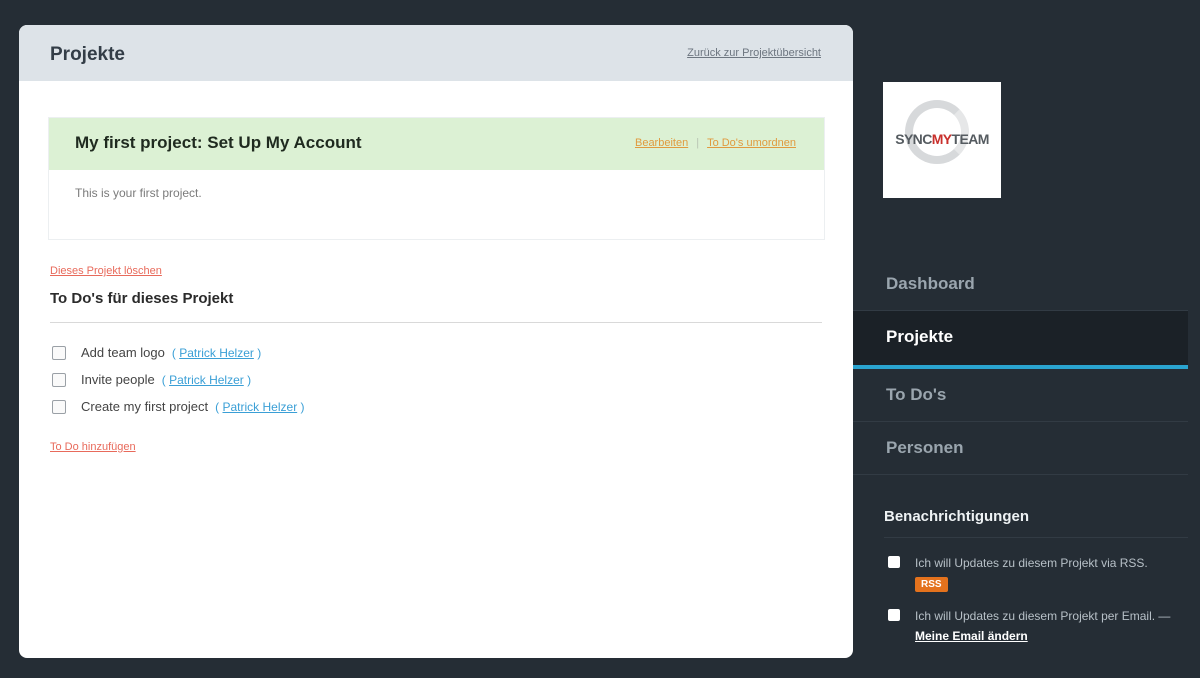 The height and width of the screenshot is (678, 1200). What do you see at coordinates (93, 447) in the screenshot?
I see `add-todo-link: To Do hinzufügen` at bounding box center [93, 447].